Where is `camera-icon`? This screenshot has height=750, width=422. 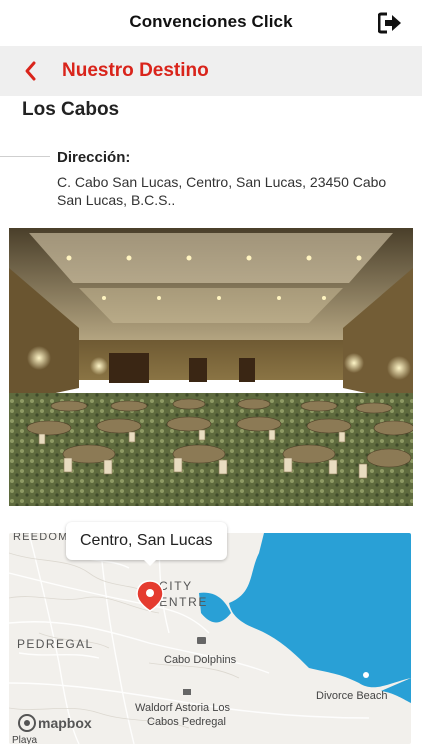 camera-icon is located at coordinates (201, 640).